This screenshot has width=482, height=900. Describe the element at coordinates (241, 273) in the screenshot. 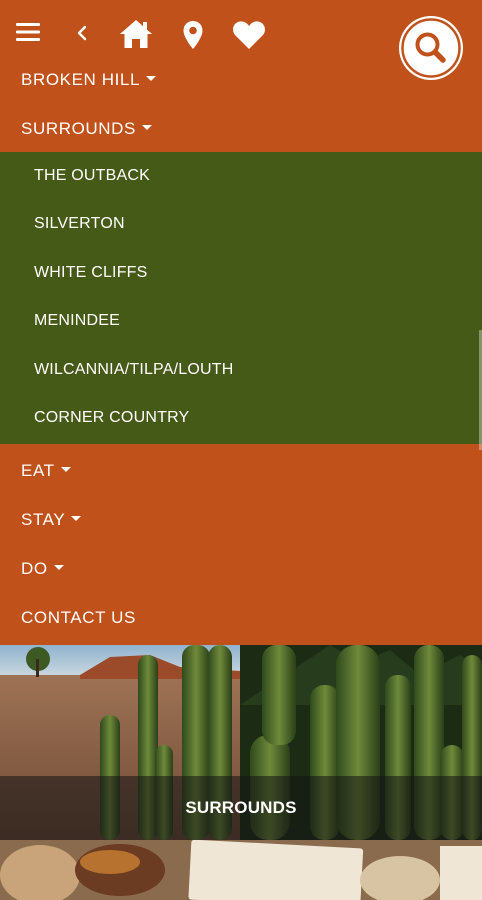

I see `submenu-item-white-cliffs: WHITE CLIFFS` at that location.